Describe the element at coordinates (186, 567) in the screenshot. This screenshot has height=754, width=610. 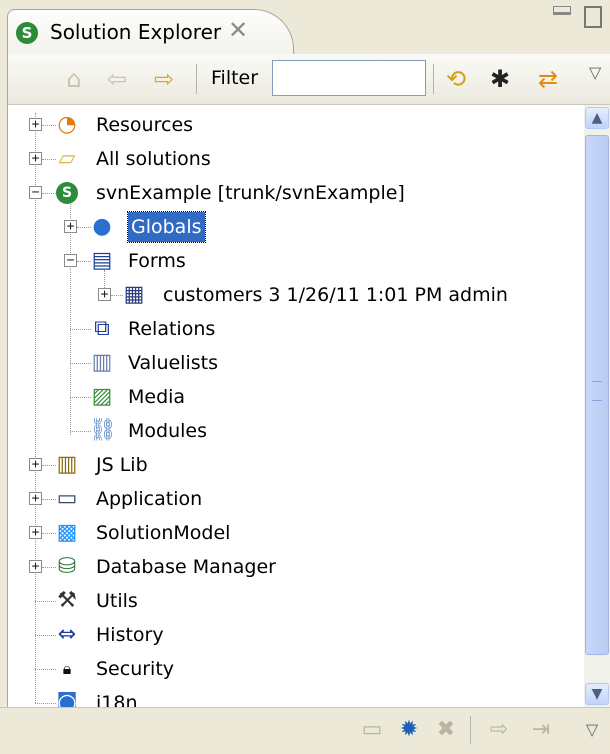
I see `tree-item-label: Database Manager` at that location.